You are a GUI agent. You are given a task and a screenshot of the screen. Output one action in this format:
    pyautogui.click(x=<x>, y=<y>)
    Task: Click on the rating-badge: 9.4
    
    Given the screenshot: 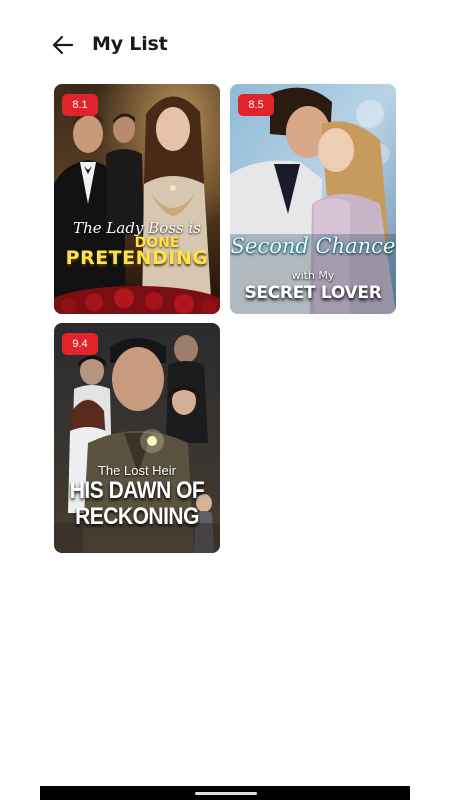 What is the action you would take?
    pyautogui.click(x=80, y=344)
    